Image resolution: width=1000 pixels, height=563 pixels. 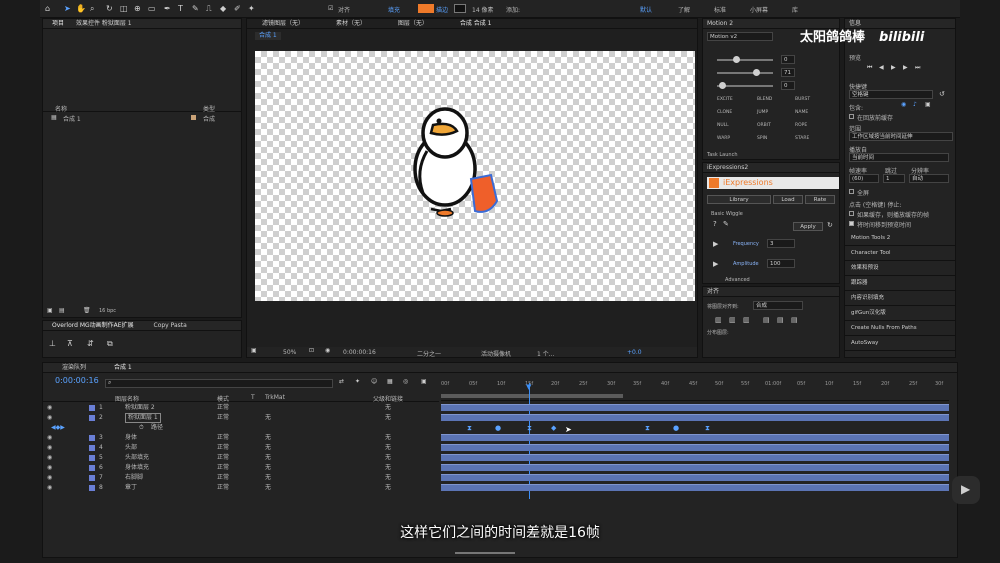 I want to click on rate-button: Rate, so click(x=820, y=199).